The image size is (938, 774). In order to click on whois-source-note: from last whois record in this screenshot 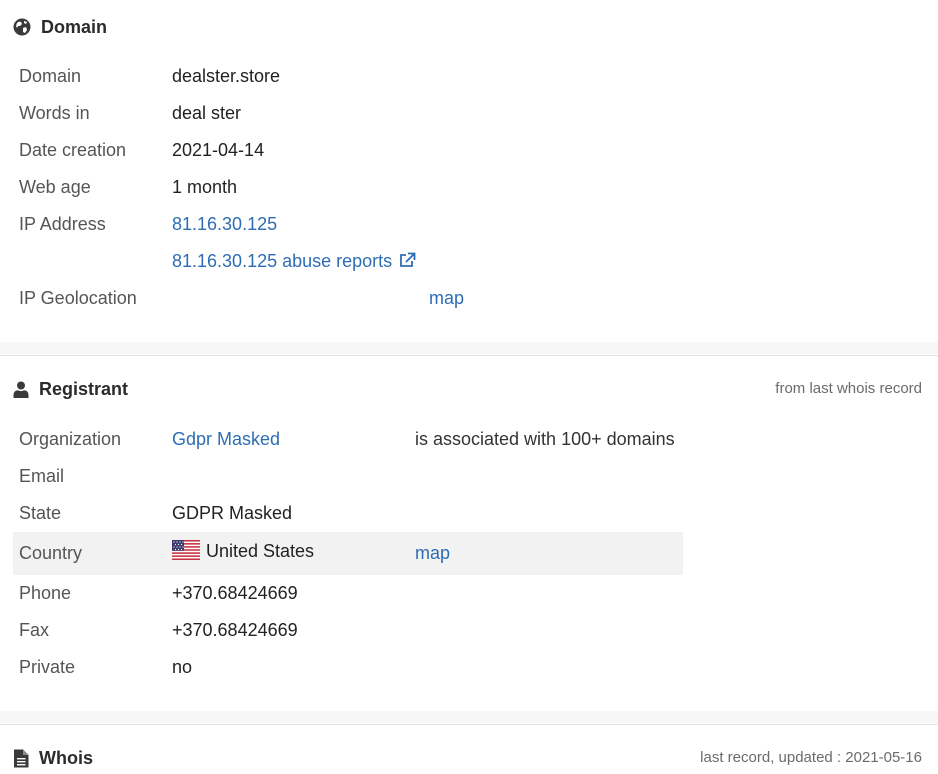, I will do `click(848, 388)`.